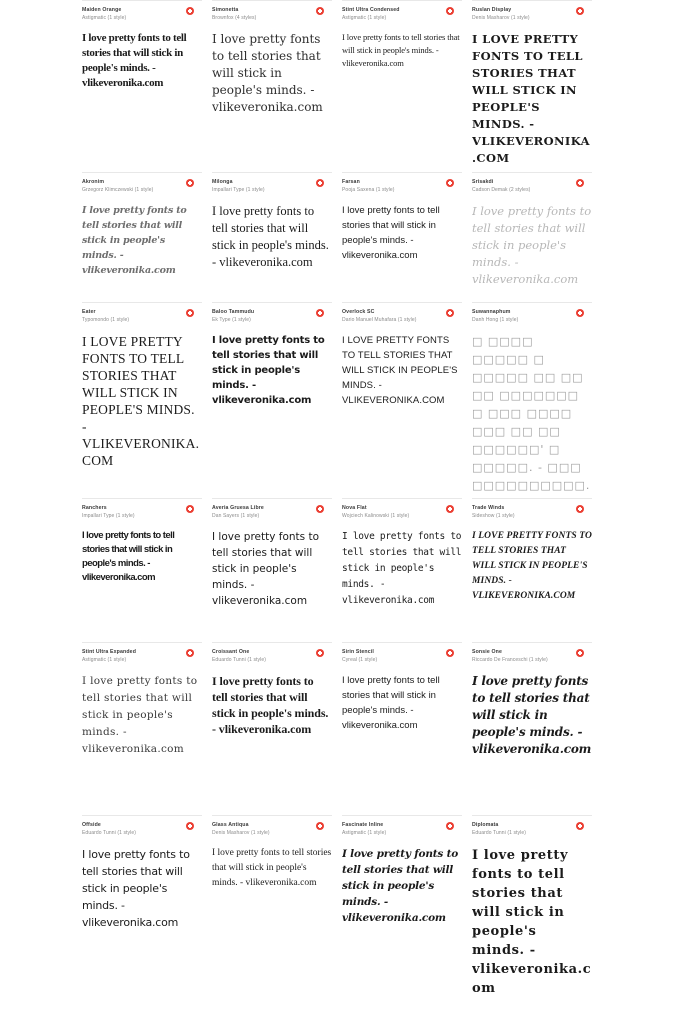 Image resolution: width=677 pixels, height=1024 pixels. What do you see at coordinates (492, 10) in the screenshot?
I see `font-name: Ruslan Display` at bounding box center [492, 10].